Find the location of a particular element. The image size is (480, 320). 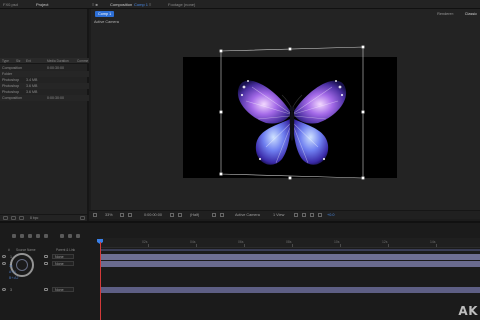

resolution-select: (Half) is located at coordinates (194, 215).